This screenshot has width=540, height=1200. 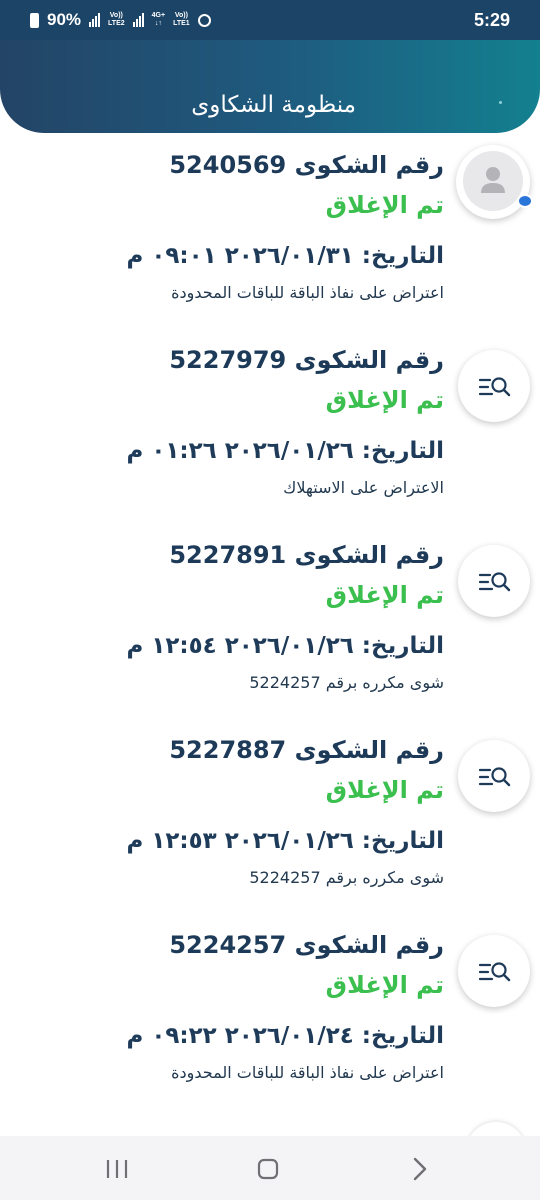 I want to click on status-indicators: 90% Vo)) LTE2 4G+ ↓↑ Vo)) LTE1, so click(x=120, y=20).